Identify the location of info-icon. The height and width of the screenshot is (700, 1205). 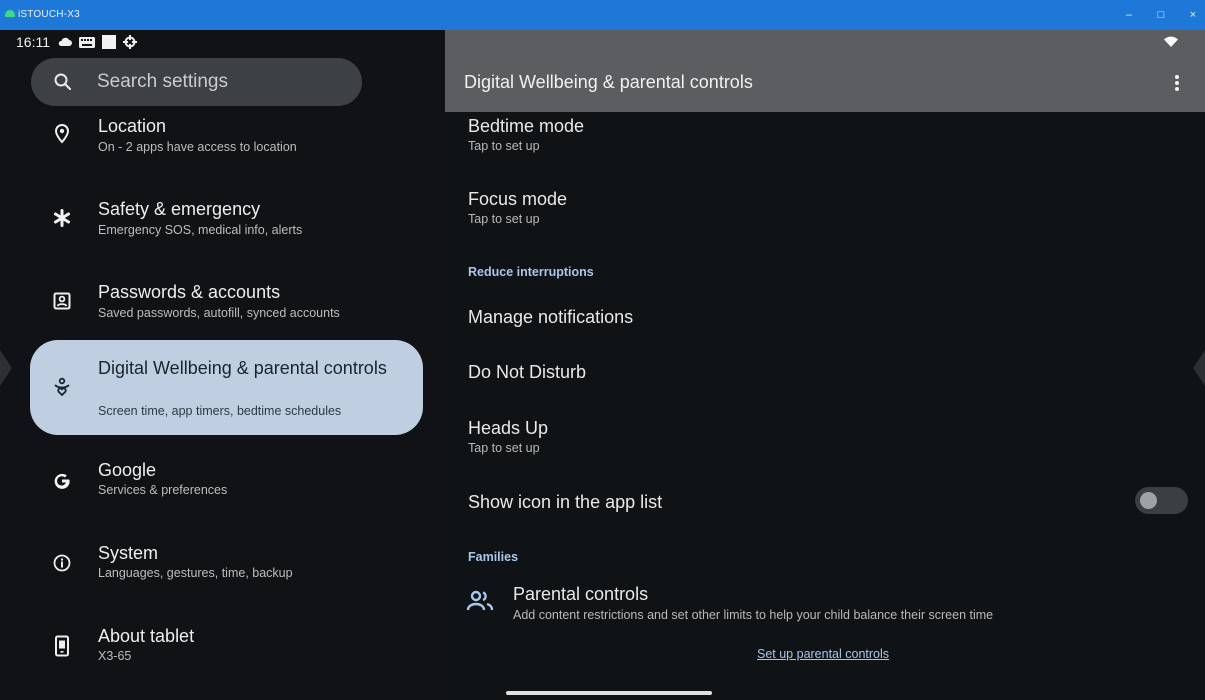
(62, 563).